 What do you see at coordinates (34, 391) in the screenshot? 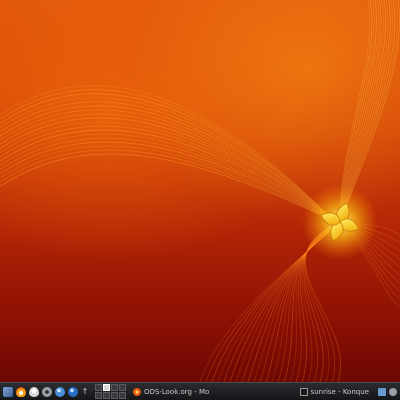
I see `drop-icon` at bounding box center [34, 391].